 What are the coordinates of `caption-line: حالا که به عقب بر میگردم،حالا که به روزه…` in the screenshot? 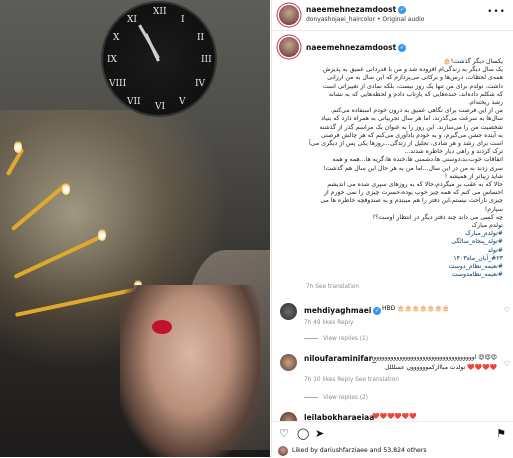 It's located at (415, 185).